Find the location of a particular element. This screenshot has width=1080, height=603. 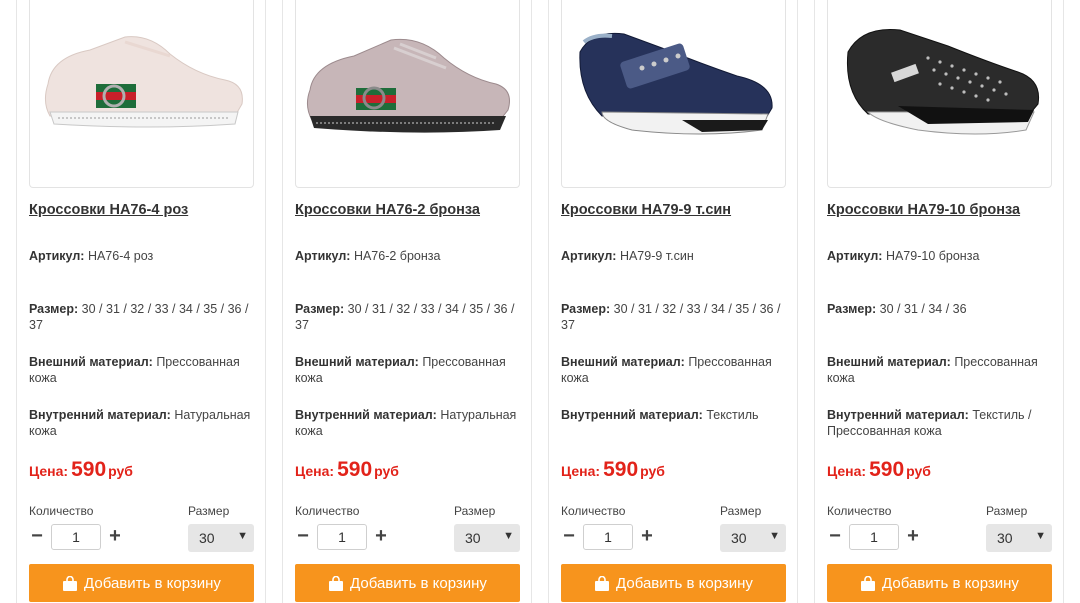

sizes-value: 30 / 31 / 34 / 36 is located at coordinates (923, 309).